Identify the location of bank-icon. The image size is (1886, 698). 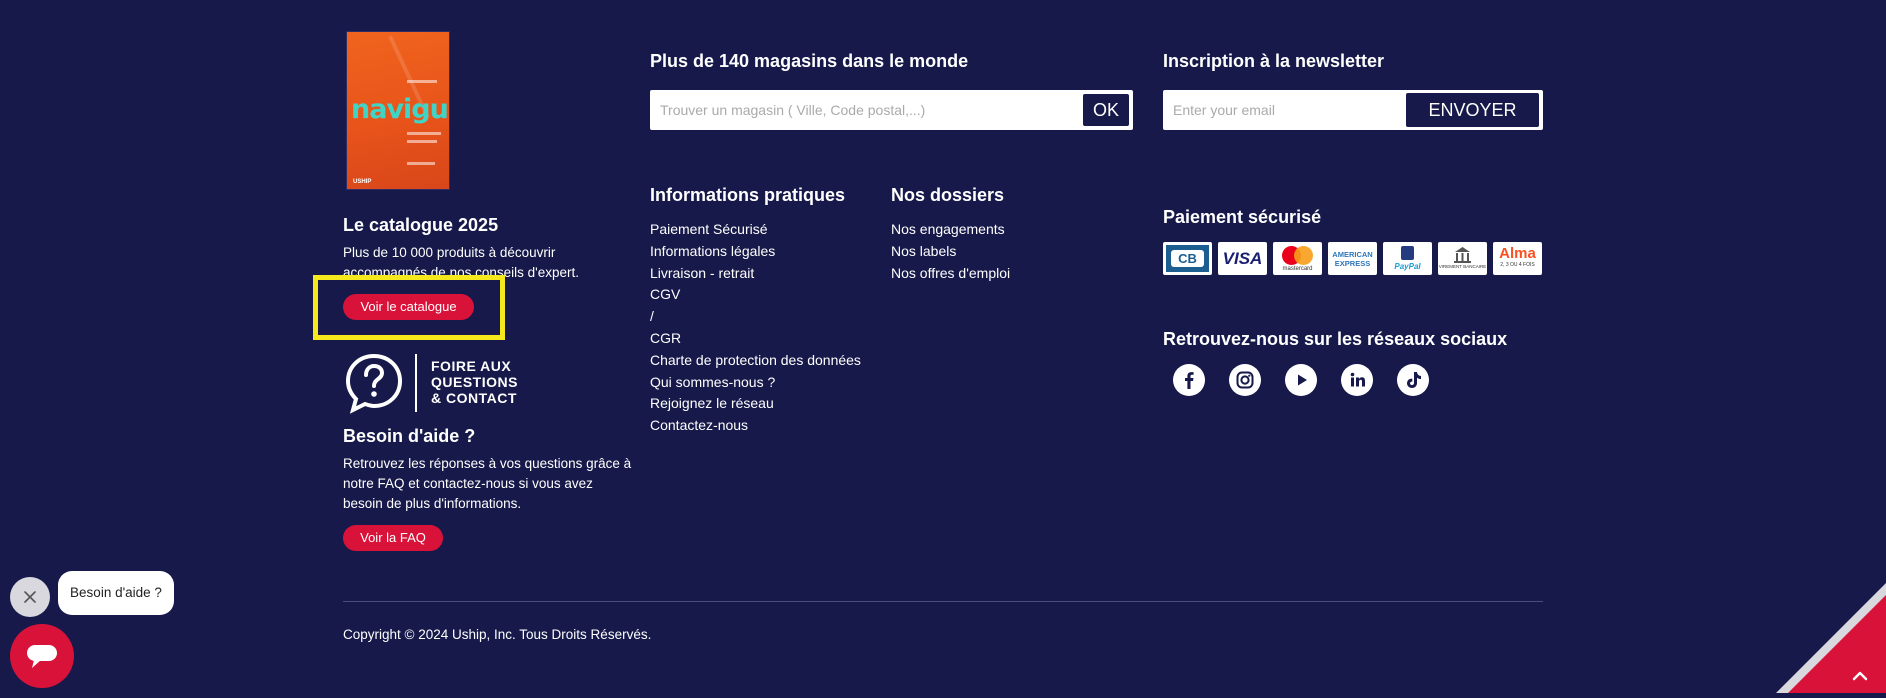
(1462, 255).